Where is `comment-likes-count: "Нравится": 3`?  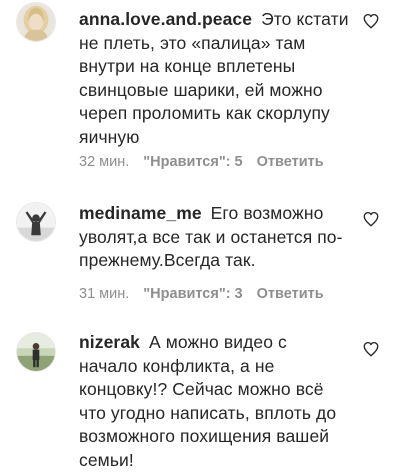
comment-likes-count: "Нравится": 3 is located at coordinates (192, 294).